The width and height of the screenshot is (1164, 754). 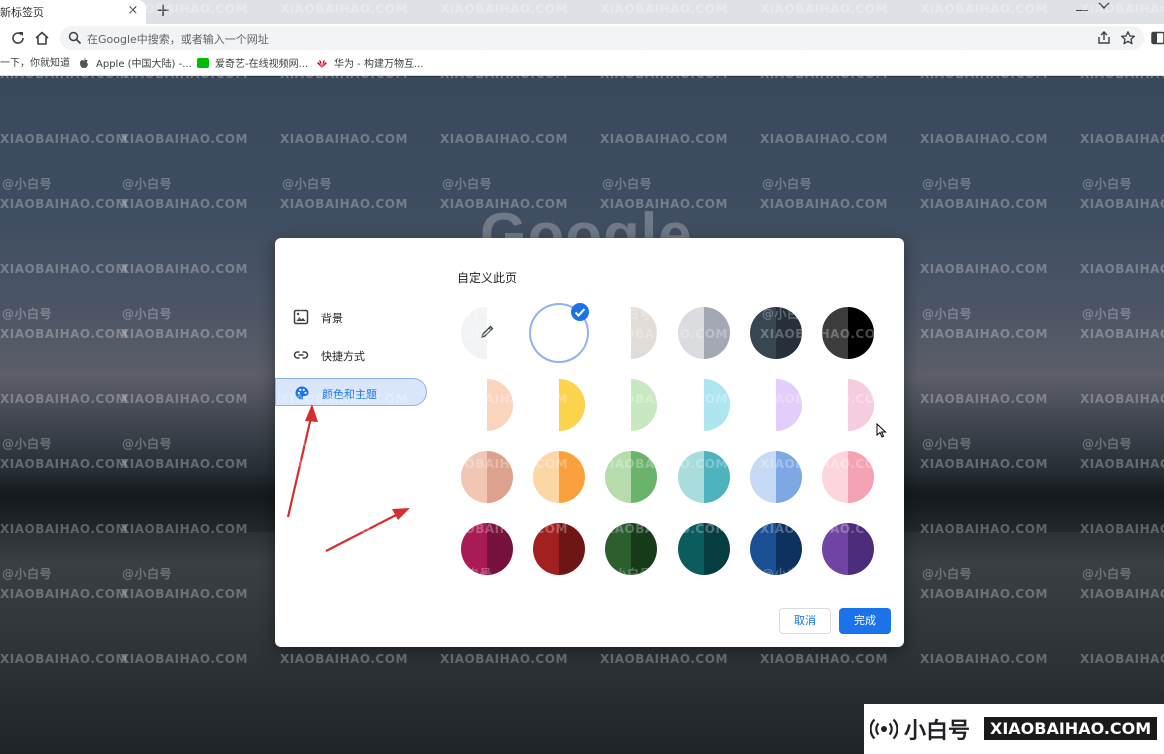 I want to click on share-icon, so click(x=1104, y=38).